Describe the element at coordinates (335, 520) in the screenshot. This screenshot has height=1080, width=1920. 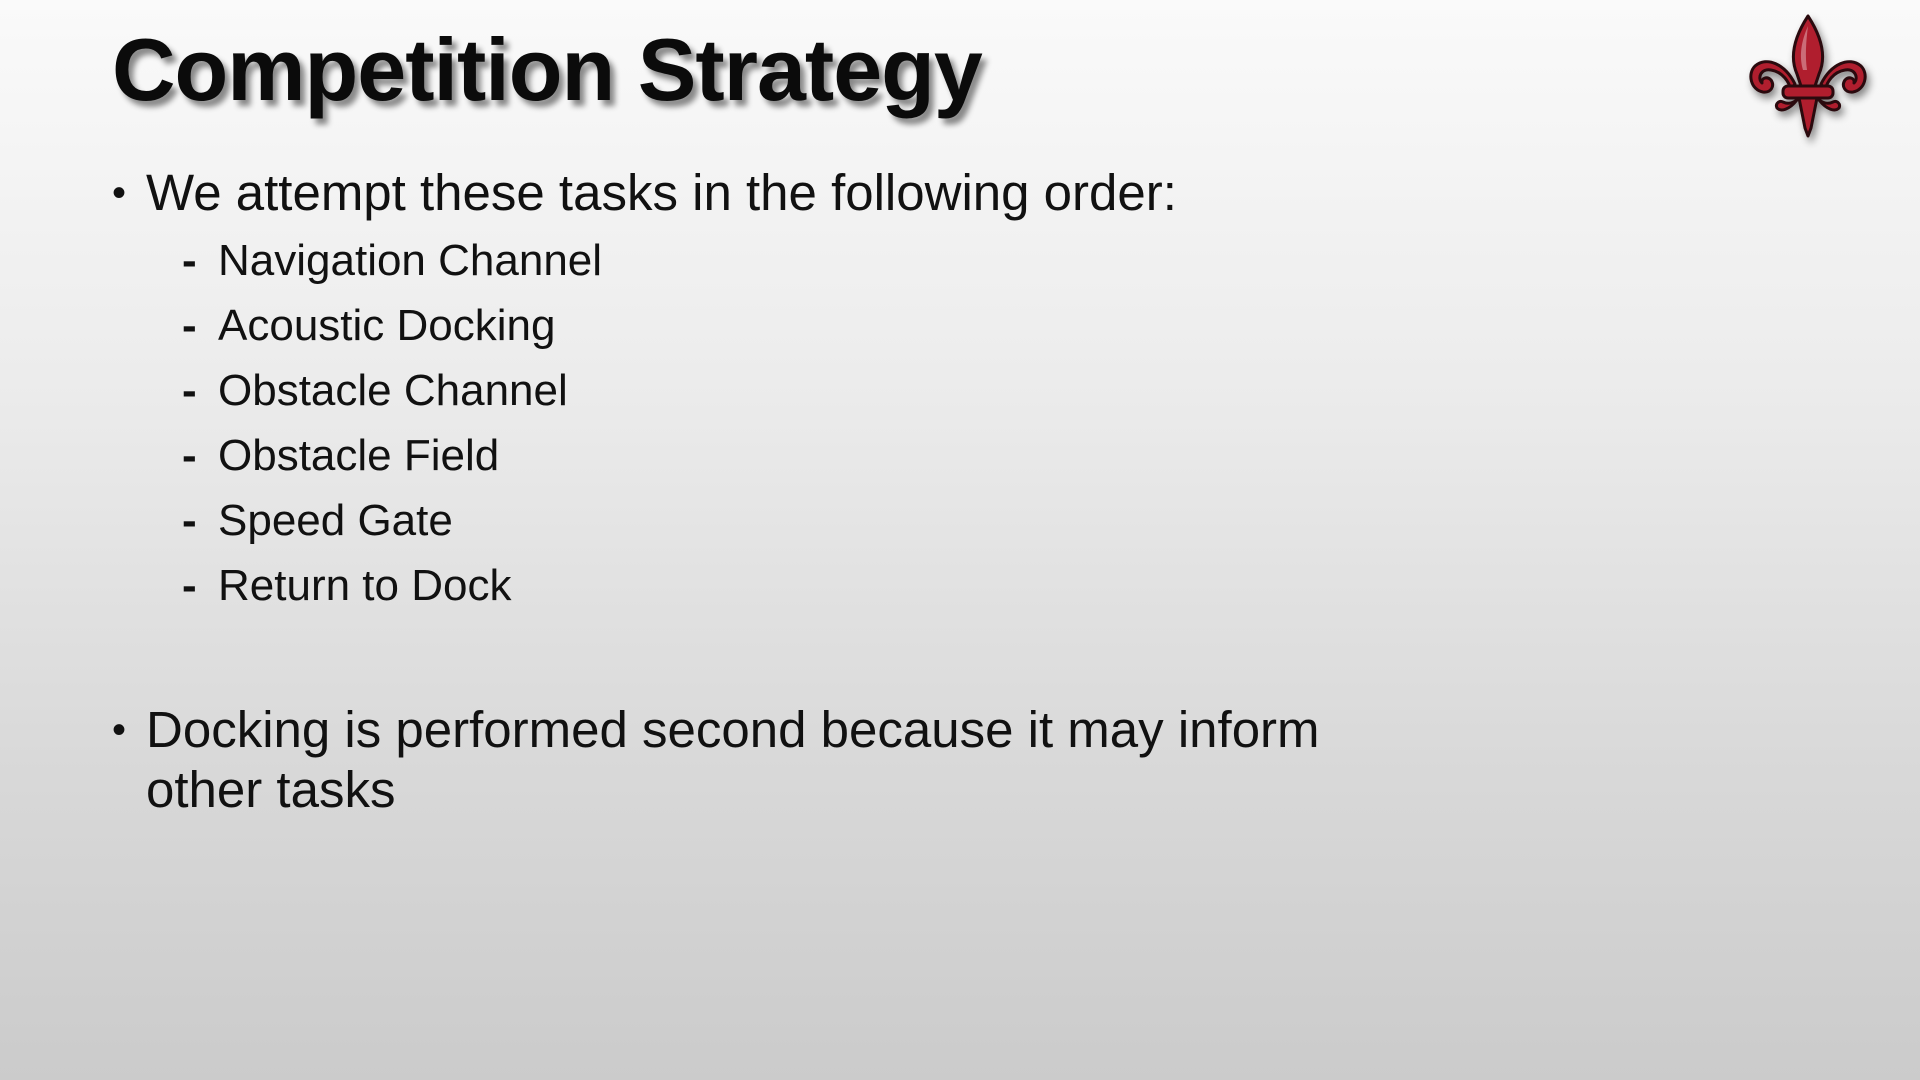
I see `list-item-text: Speed Gate` at that location.